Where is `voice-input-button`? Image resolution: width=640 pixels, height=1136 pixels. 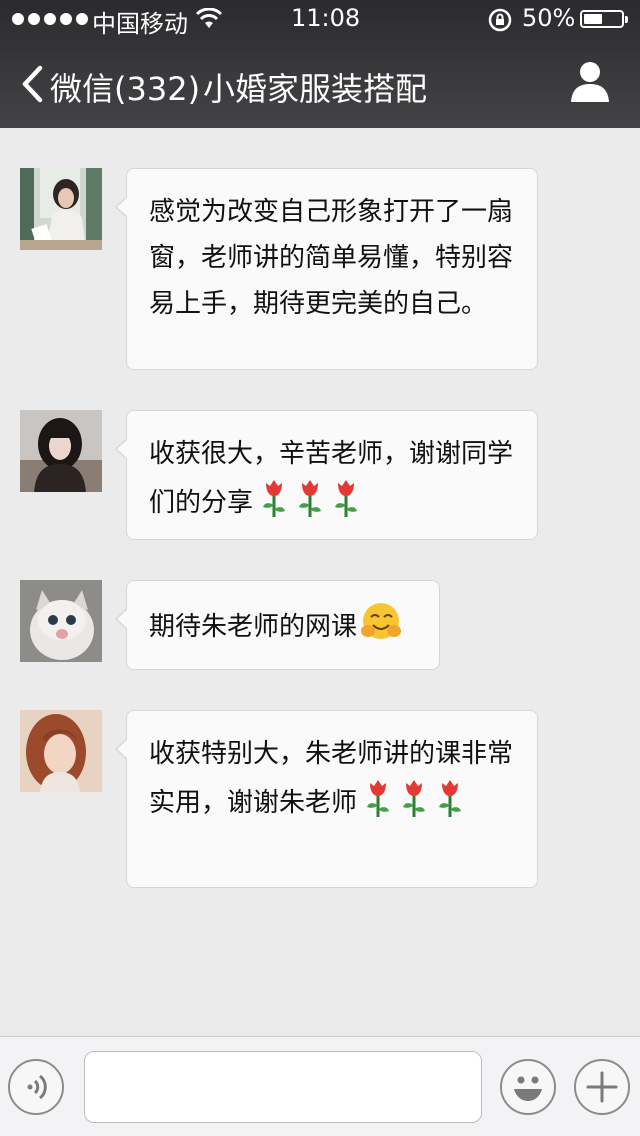 voice-input-button is located at coordinates (36, 1087).